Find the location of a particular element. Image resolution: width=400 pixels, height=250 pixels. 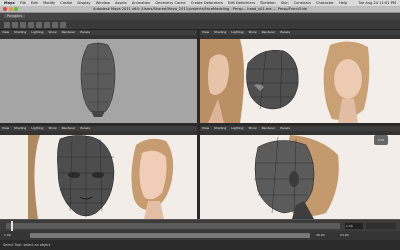

menu-assets: Assets is located at coordinates (121, 3).